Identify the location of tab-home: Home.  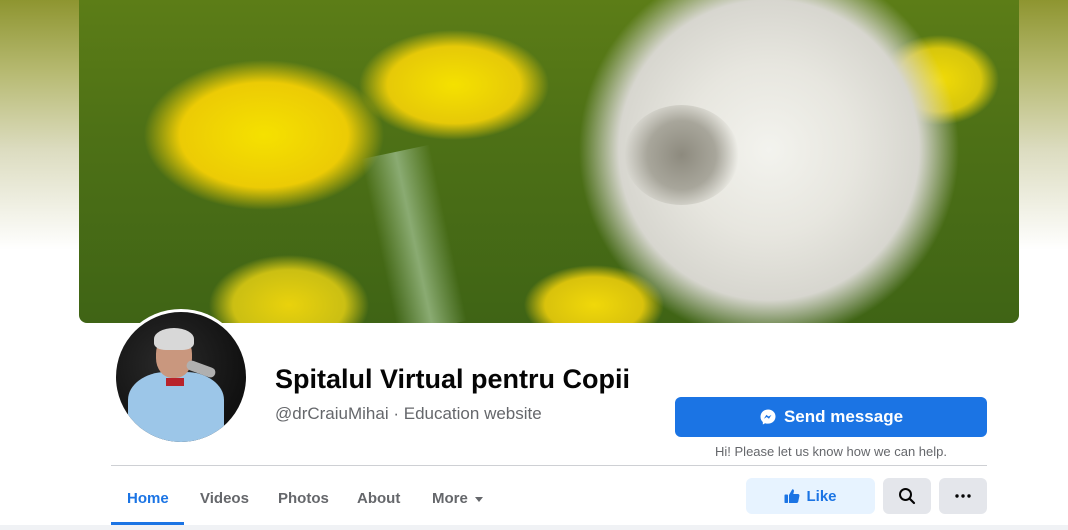
(148, 498).